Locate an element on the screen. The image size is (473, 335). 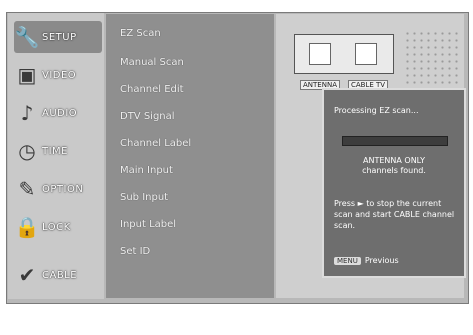
dialog-footer: MENU Previous is located at coordinates (366, 260).